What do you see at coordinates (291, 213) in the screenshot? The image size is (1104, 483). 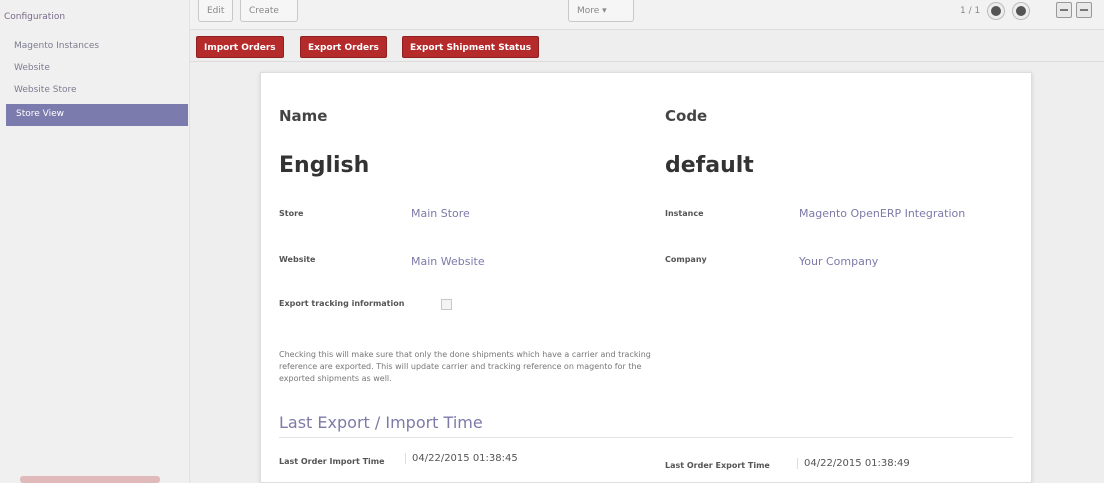 I see `store-label: Store` at bounding box center [291, 213].